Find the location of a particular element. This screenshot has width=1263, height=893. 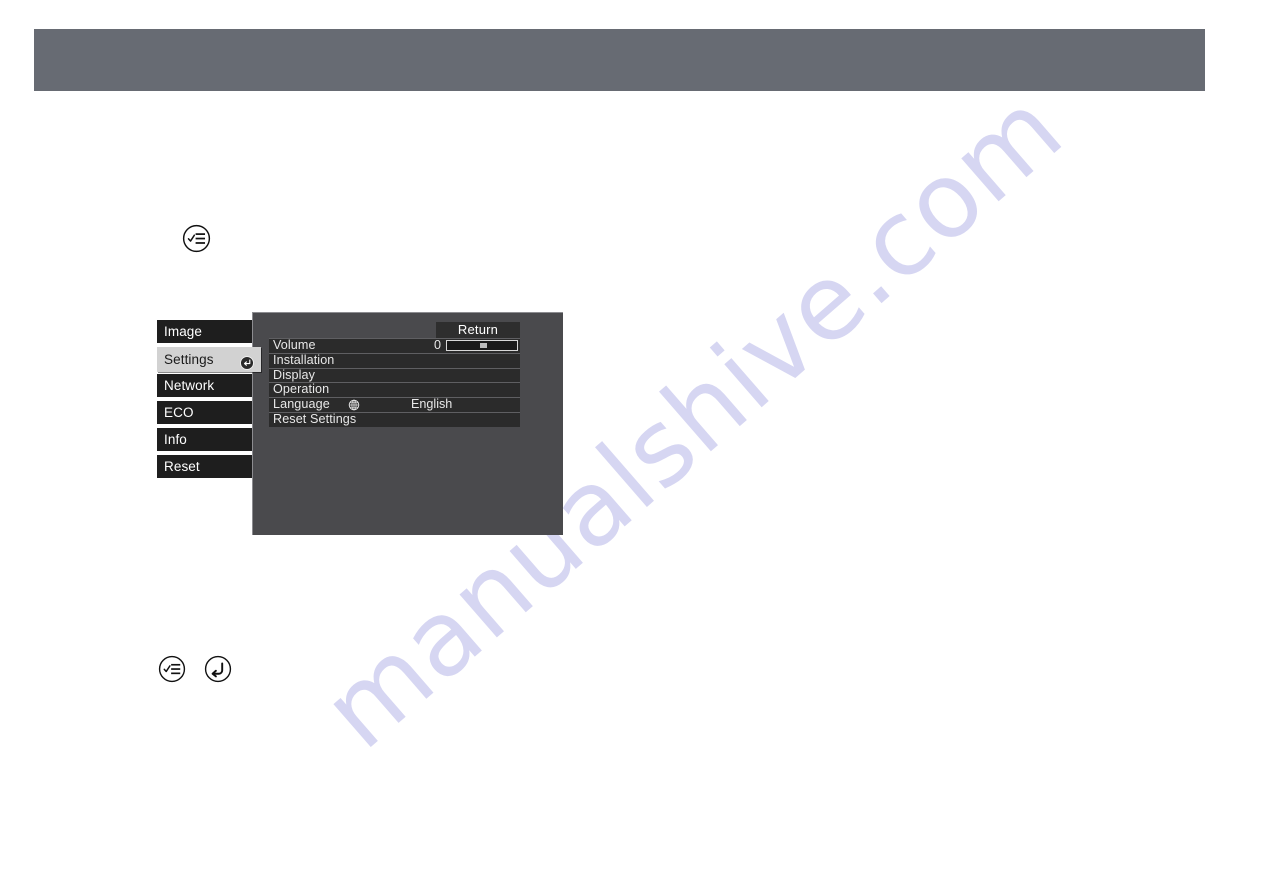

sidebar-item-label: ECO is located at coordinates (179, 412).